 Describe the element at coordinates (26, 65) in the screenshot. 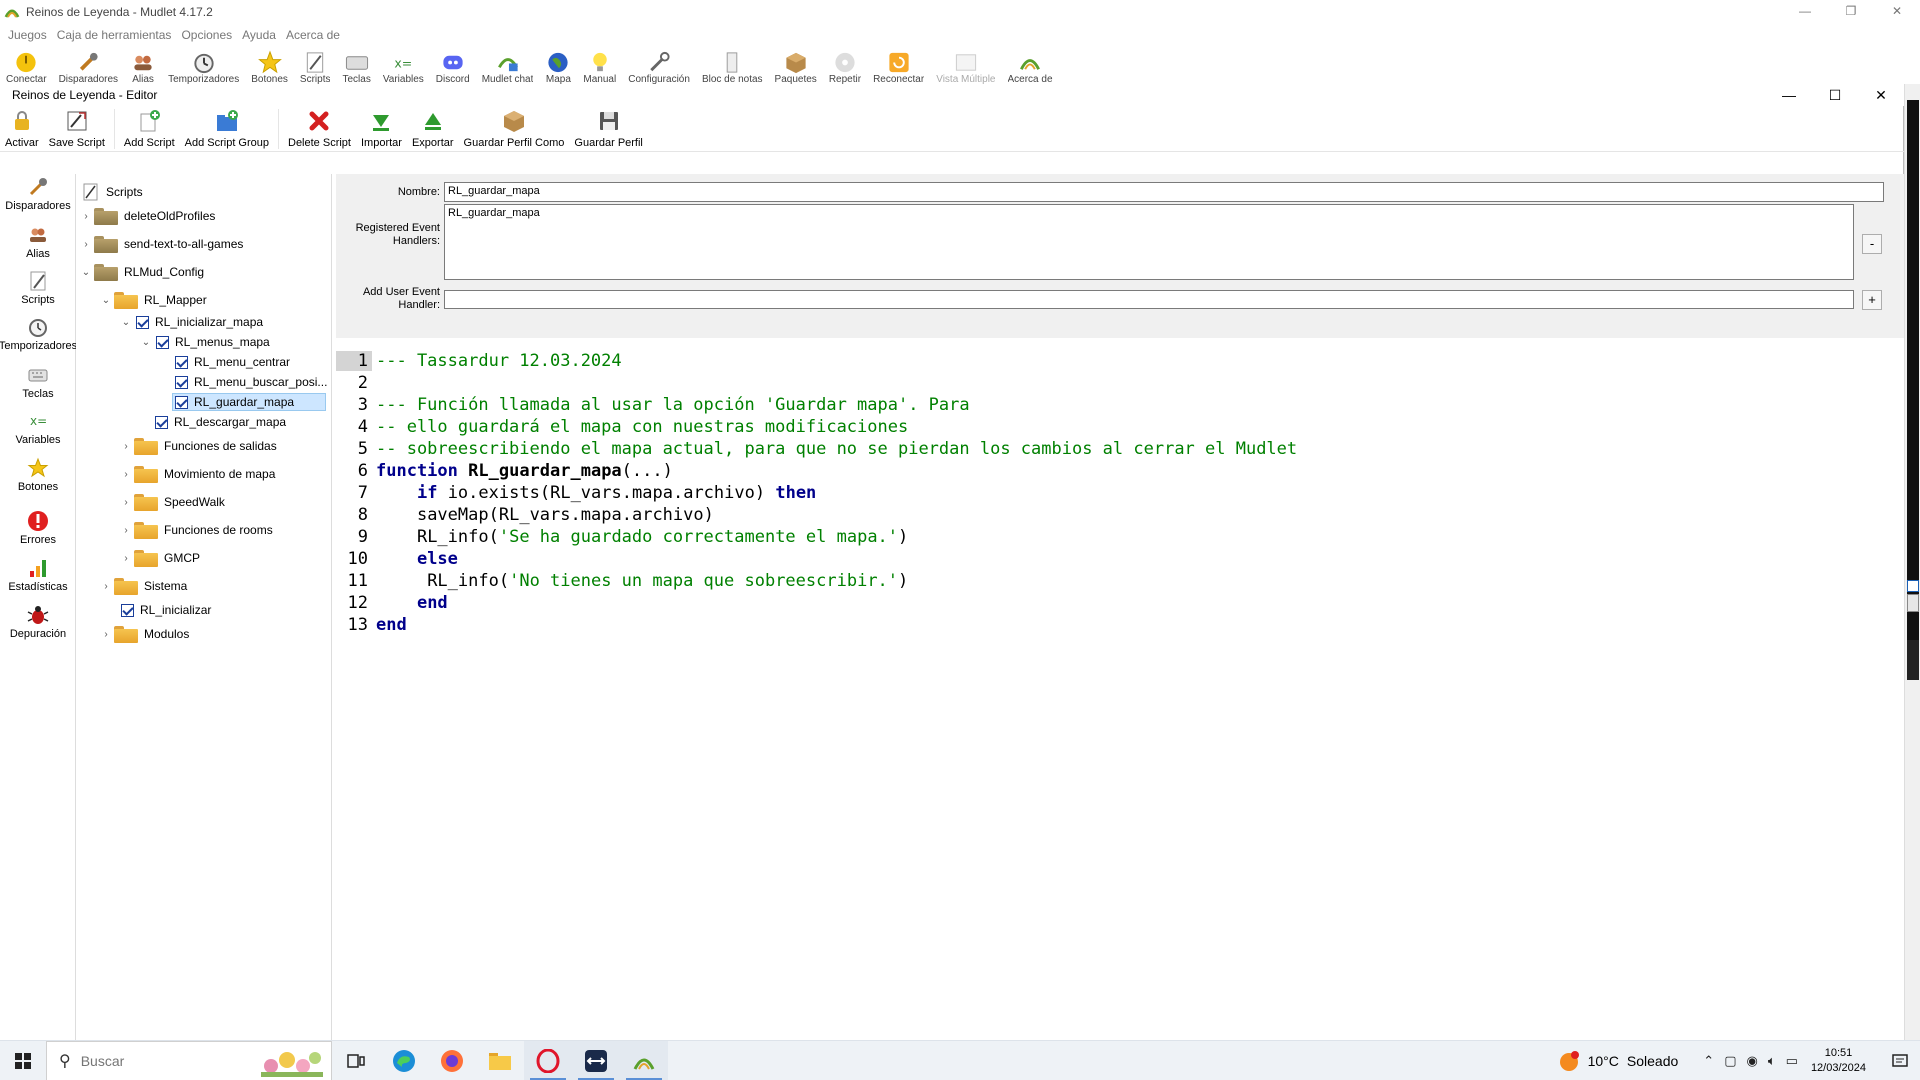

I see `main-tb-connect: Conectar` at that location.